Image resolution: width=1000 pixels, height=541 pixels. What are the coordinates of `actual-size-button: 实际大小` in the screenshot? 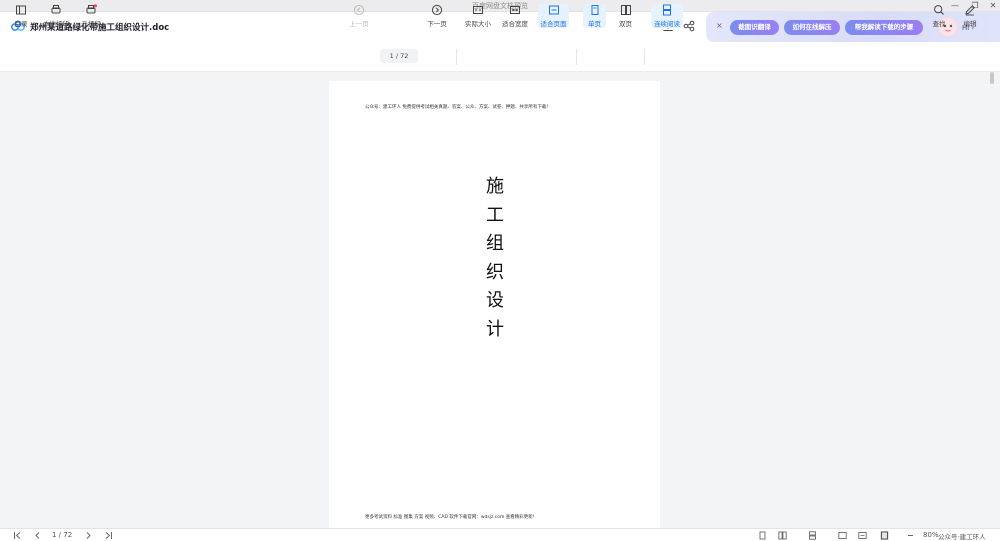 It's located at (478, 16).